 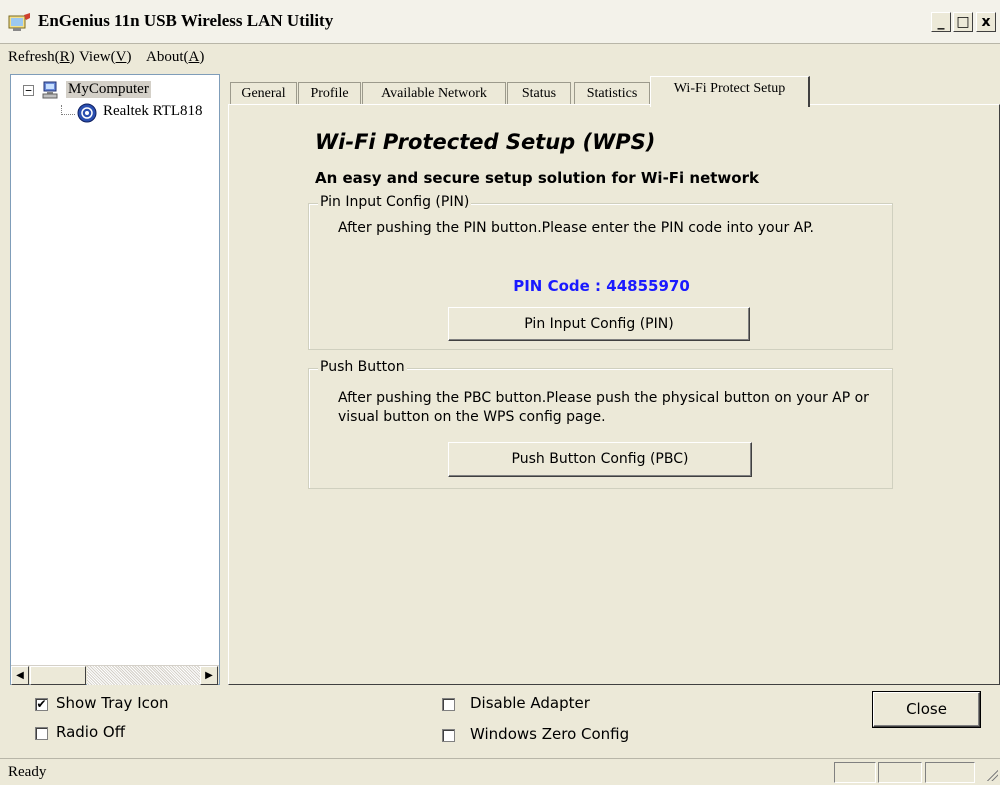 I want to click on disable-adapter-label: Disable Adapter, so click(x=530, y=703).